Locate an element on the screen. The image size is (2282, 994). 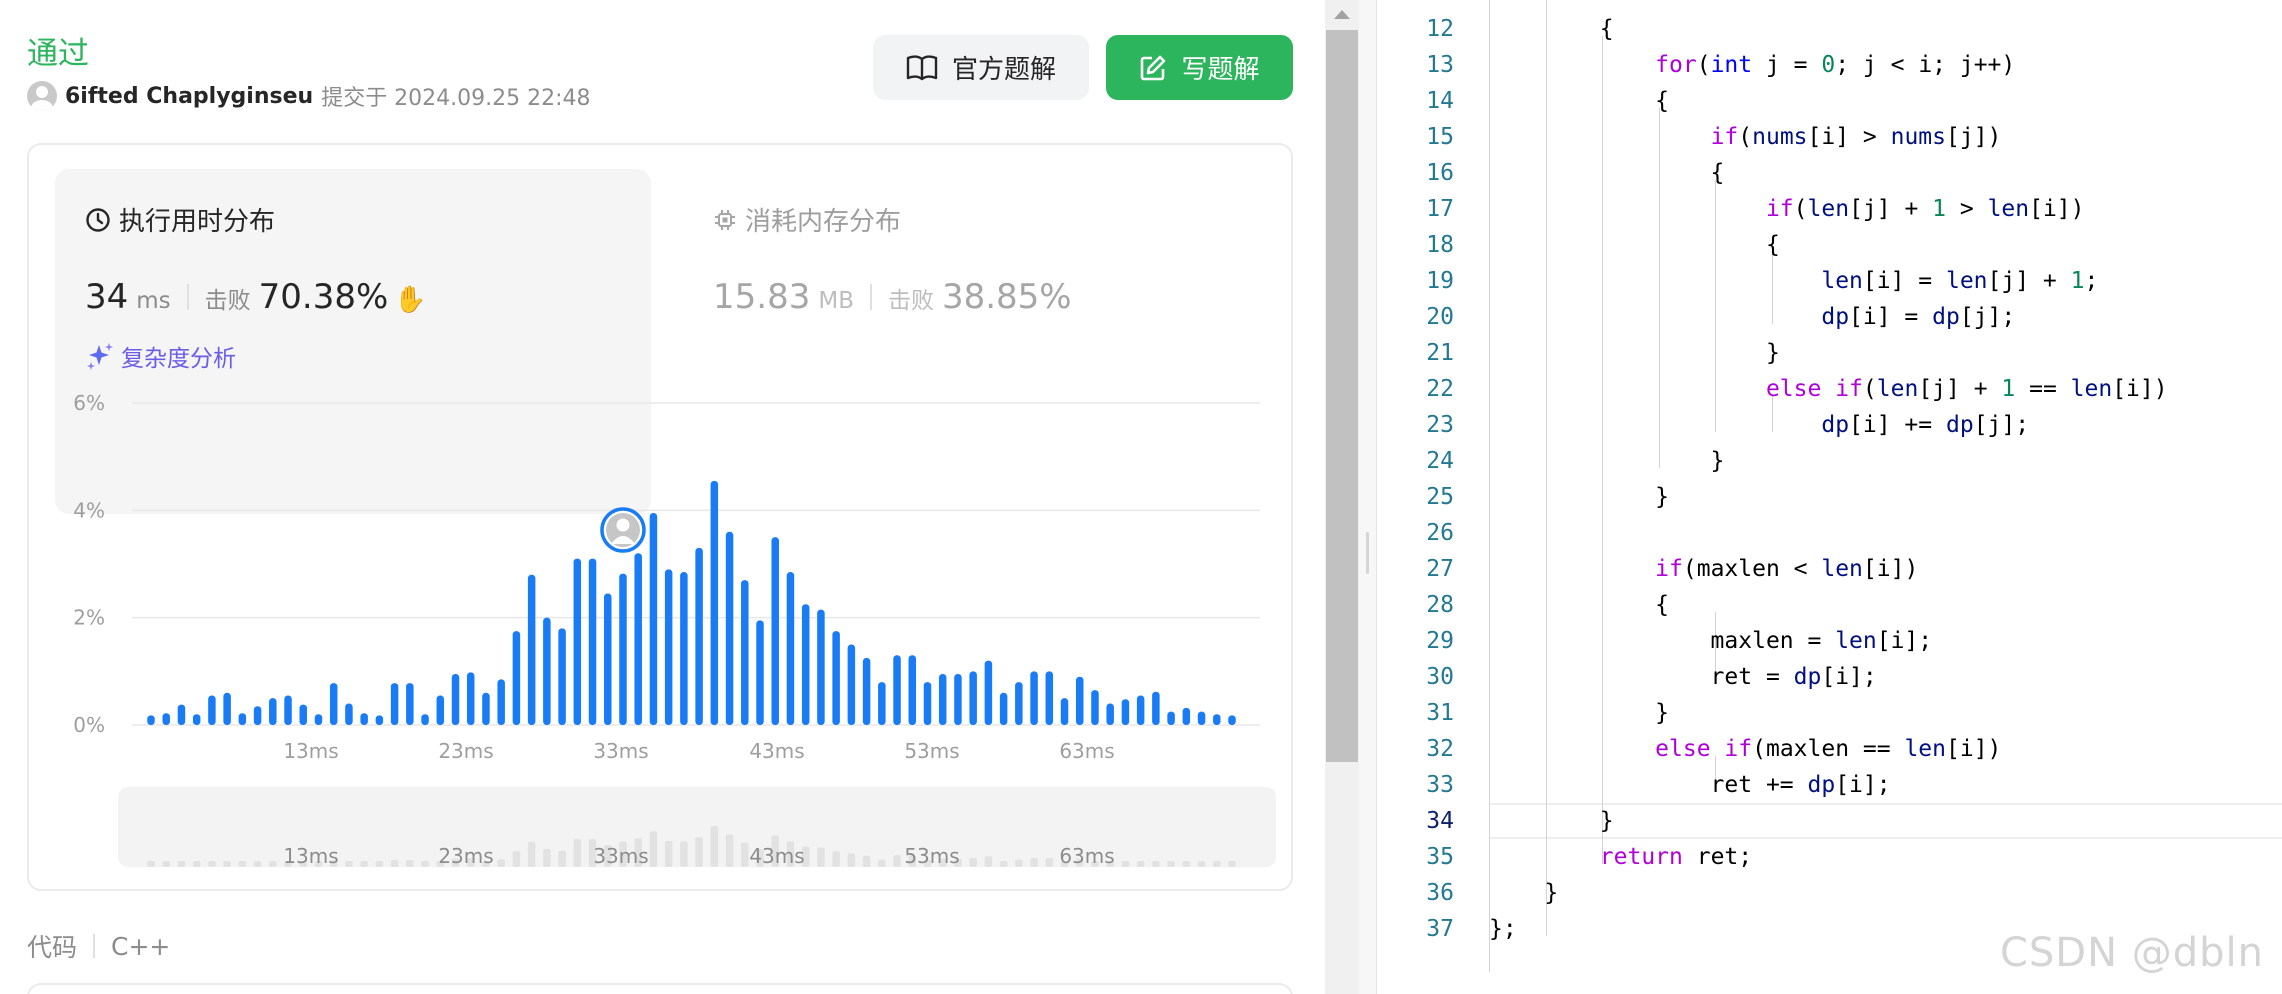
avatar is located at coordinates (42, 96).